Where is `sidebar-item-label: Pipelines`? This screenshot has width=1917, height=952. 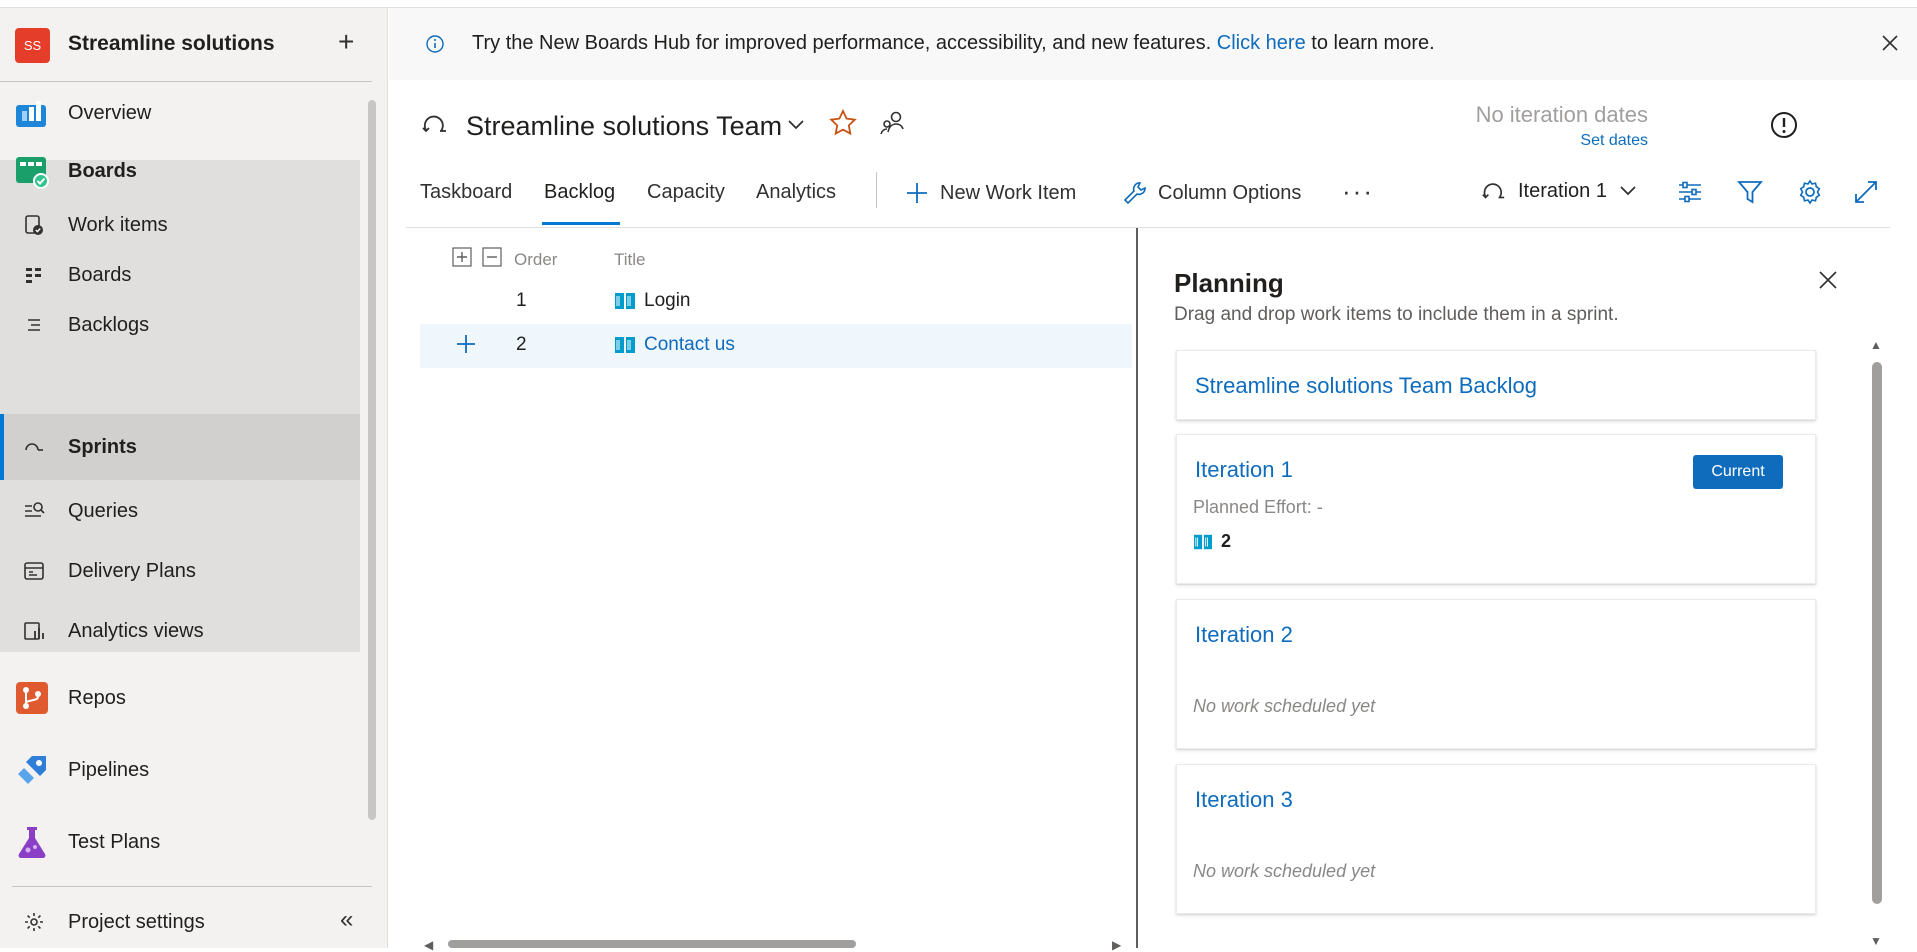
sidebar-item-label: Pipelines is located at coordinates (109, 769).